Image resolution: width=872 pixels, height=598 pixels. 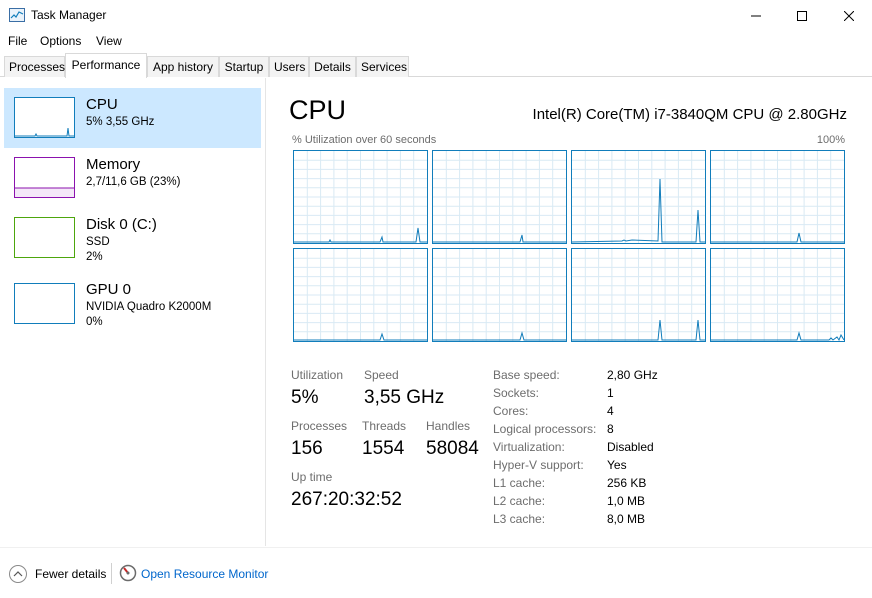 What do you see at coordinates (94, 257) in the screenshot?
I see `sidebar-item-usage: 2%` at bounding box center [94, 257].